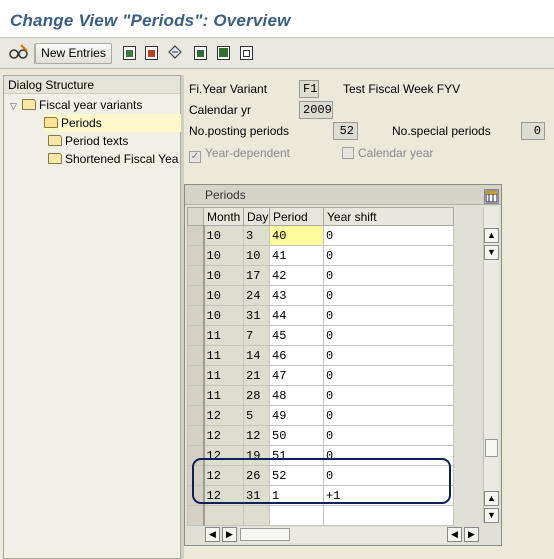 This screenshot has height=559, width=554. What do you see at coordinates (201, 53) in the screenshot?
I see `select-all-button` at bounding box center [201, 53].